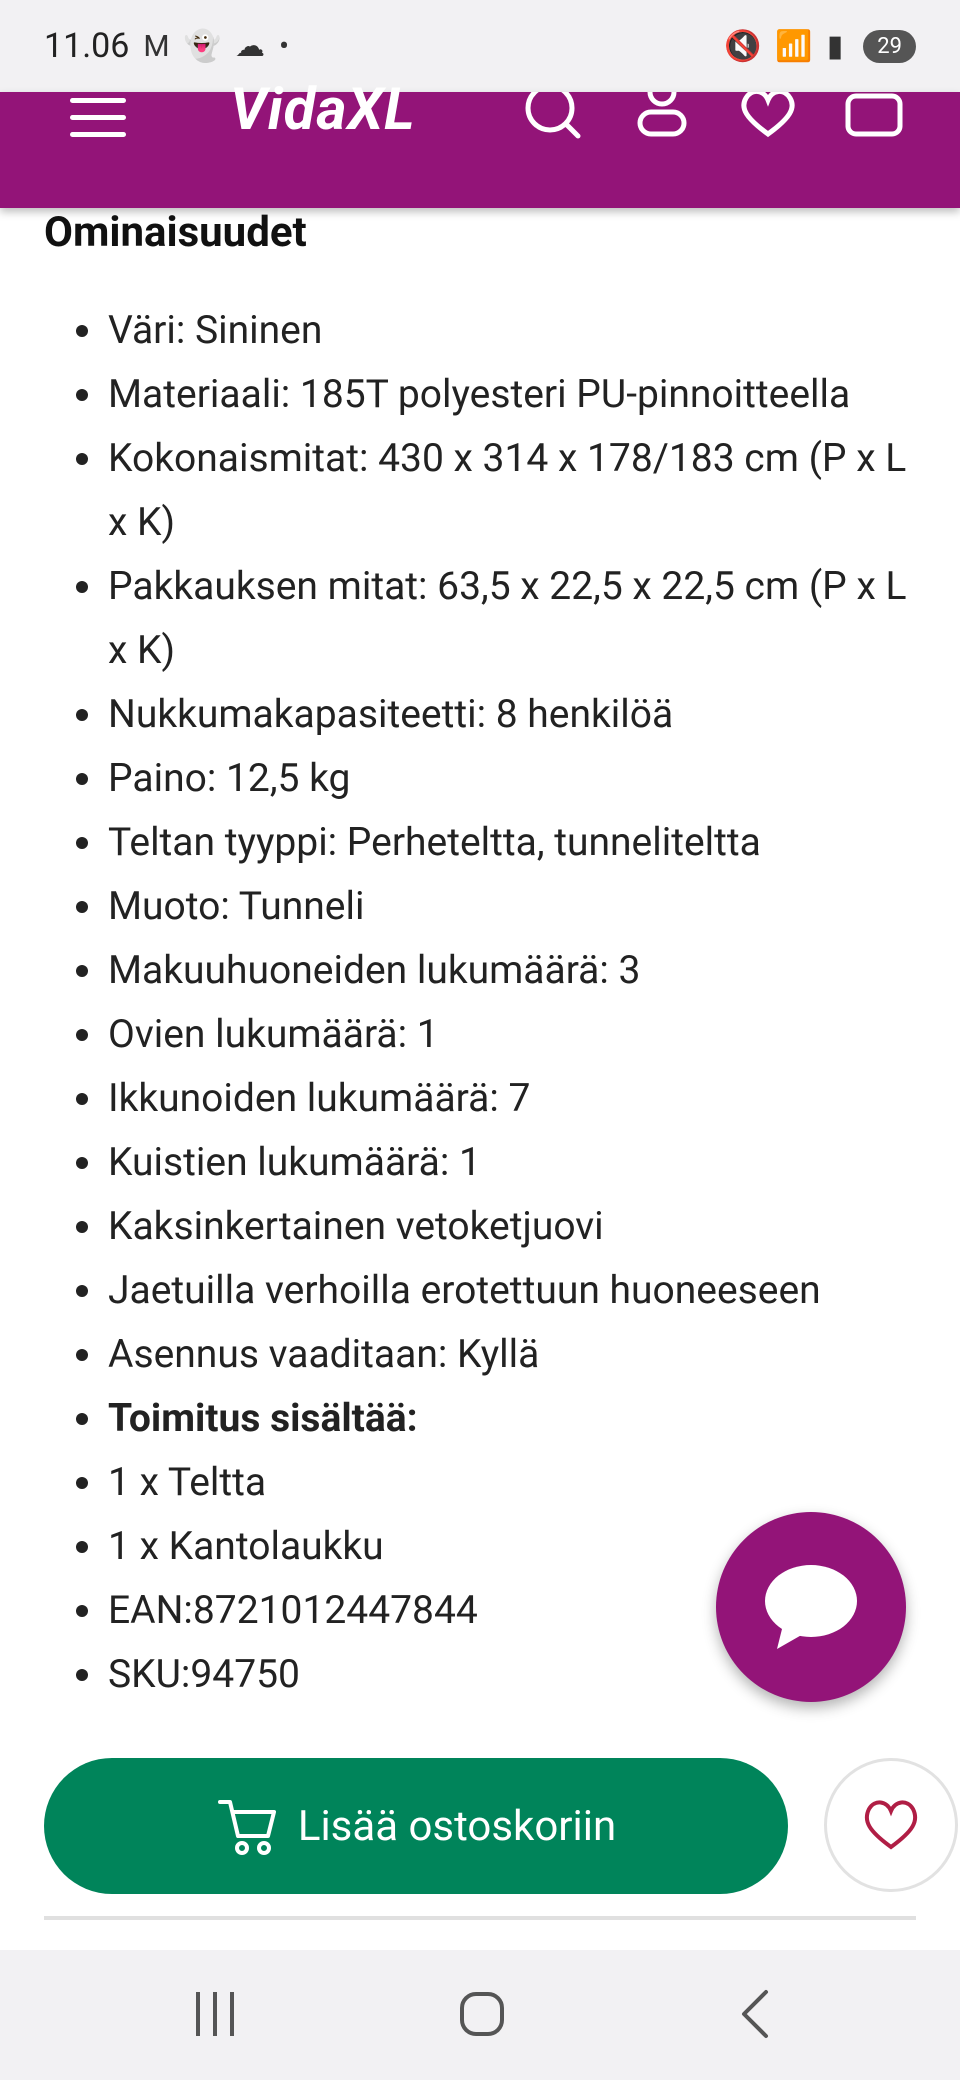  I want to click on snapchat-icon: 👻, so click(202, 46).